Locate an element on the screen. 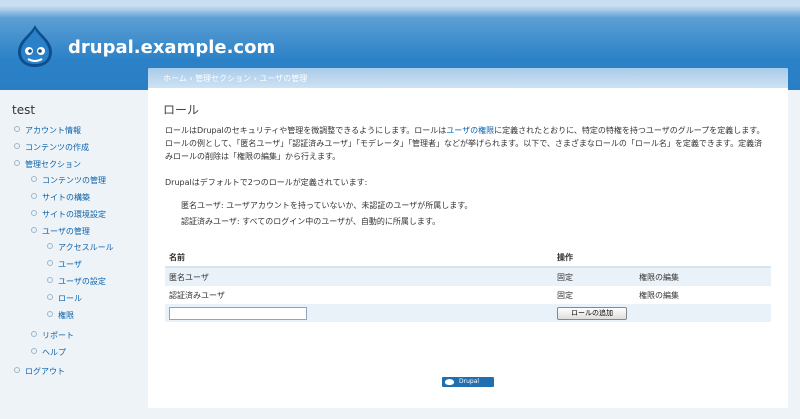 The height and width of the screenshot is (419, 800). sidebar-item-logout: ログアウト is located at coordinates (39, 371).